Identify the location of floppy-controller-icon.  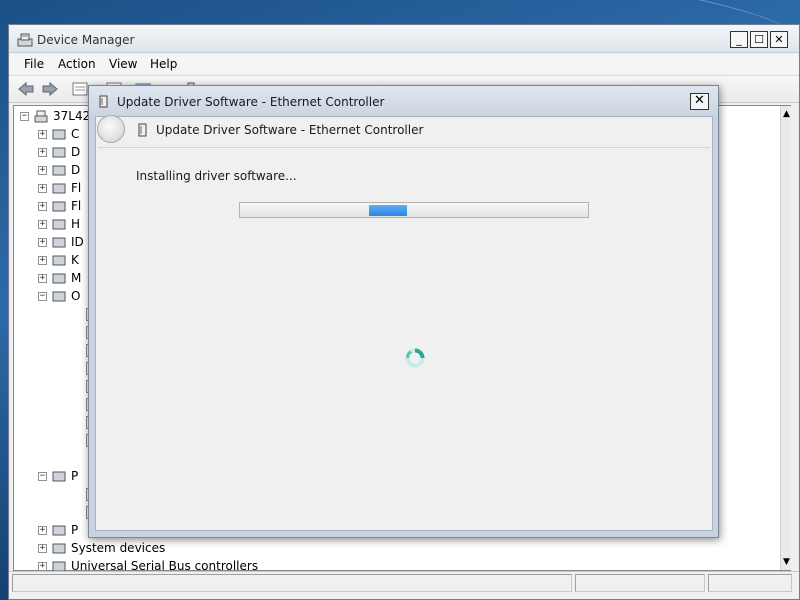
(59, 206).